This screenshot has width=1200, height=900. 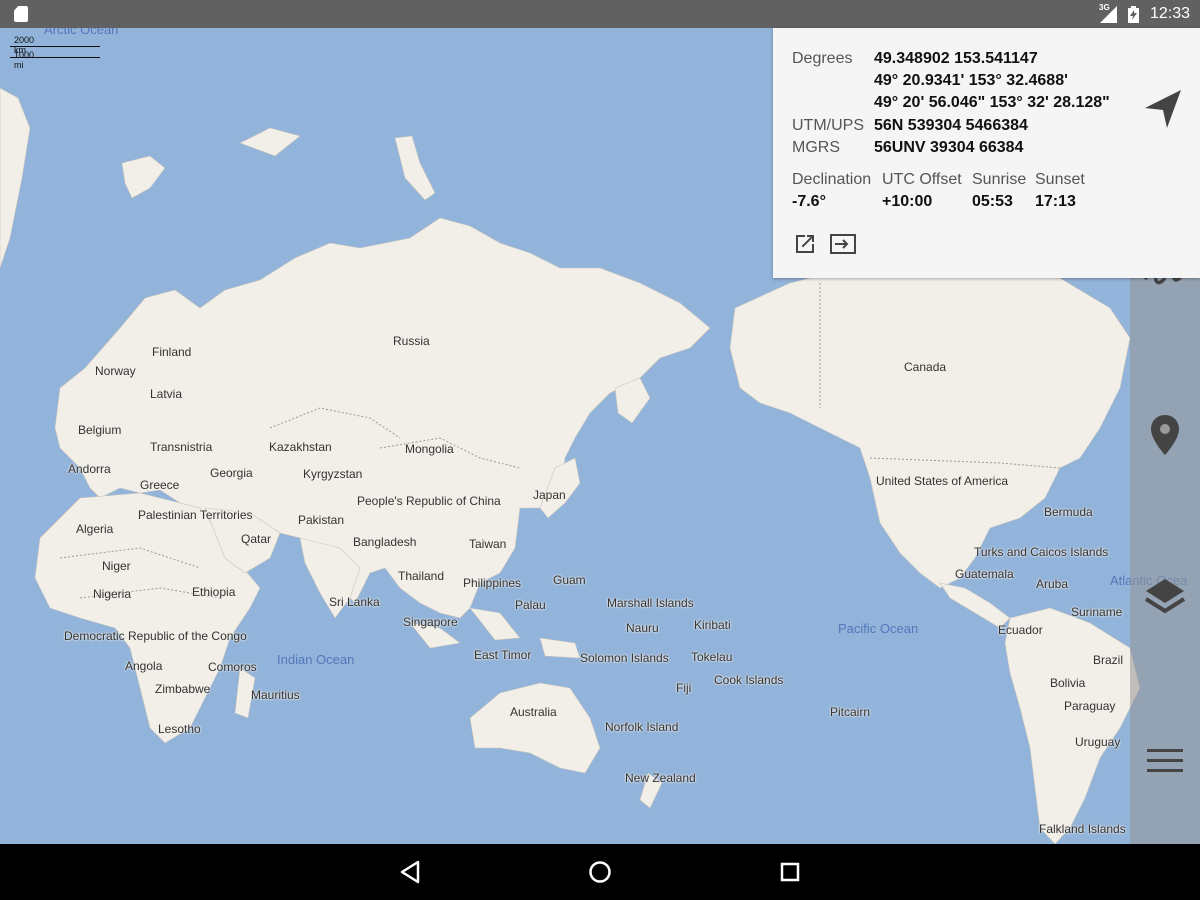 What do you see at coordinates (155, 636) in the screenshot?
I see `map-label: Democratic Republic of the Congo` at bounding box center [155, 636].